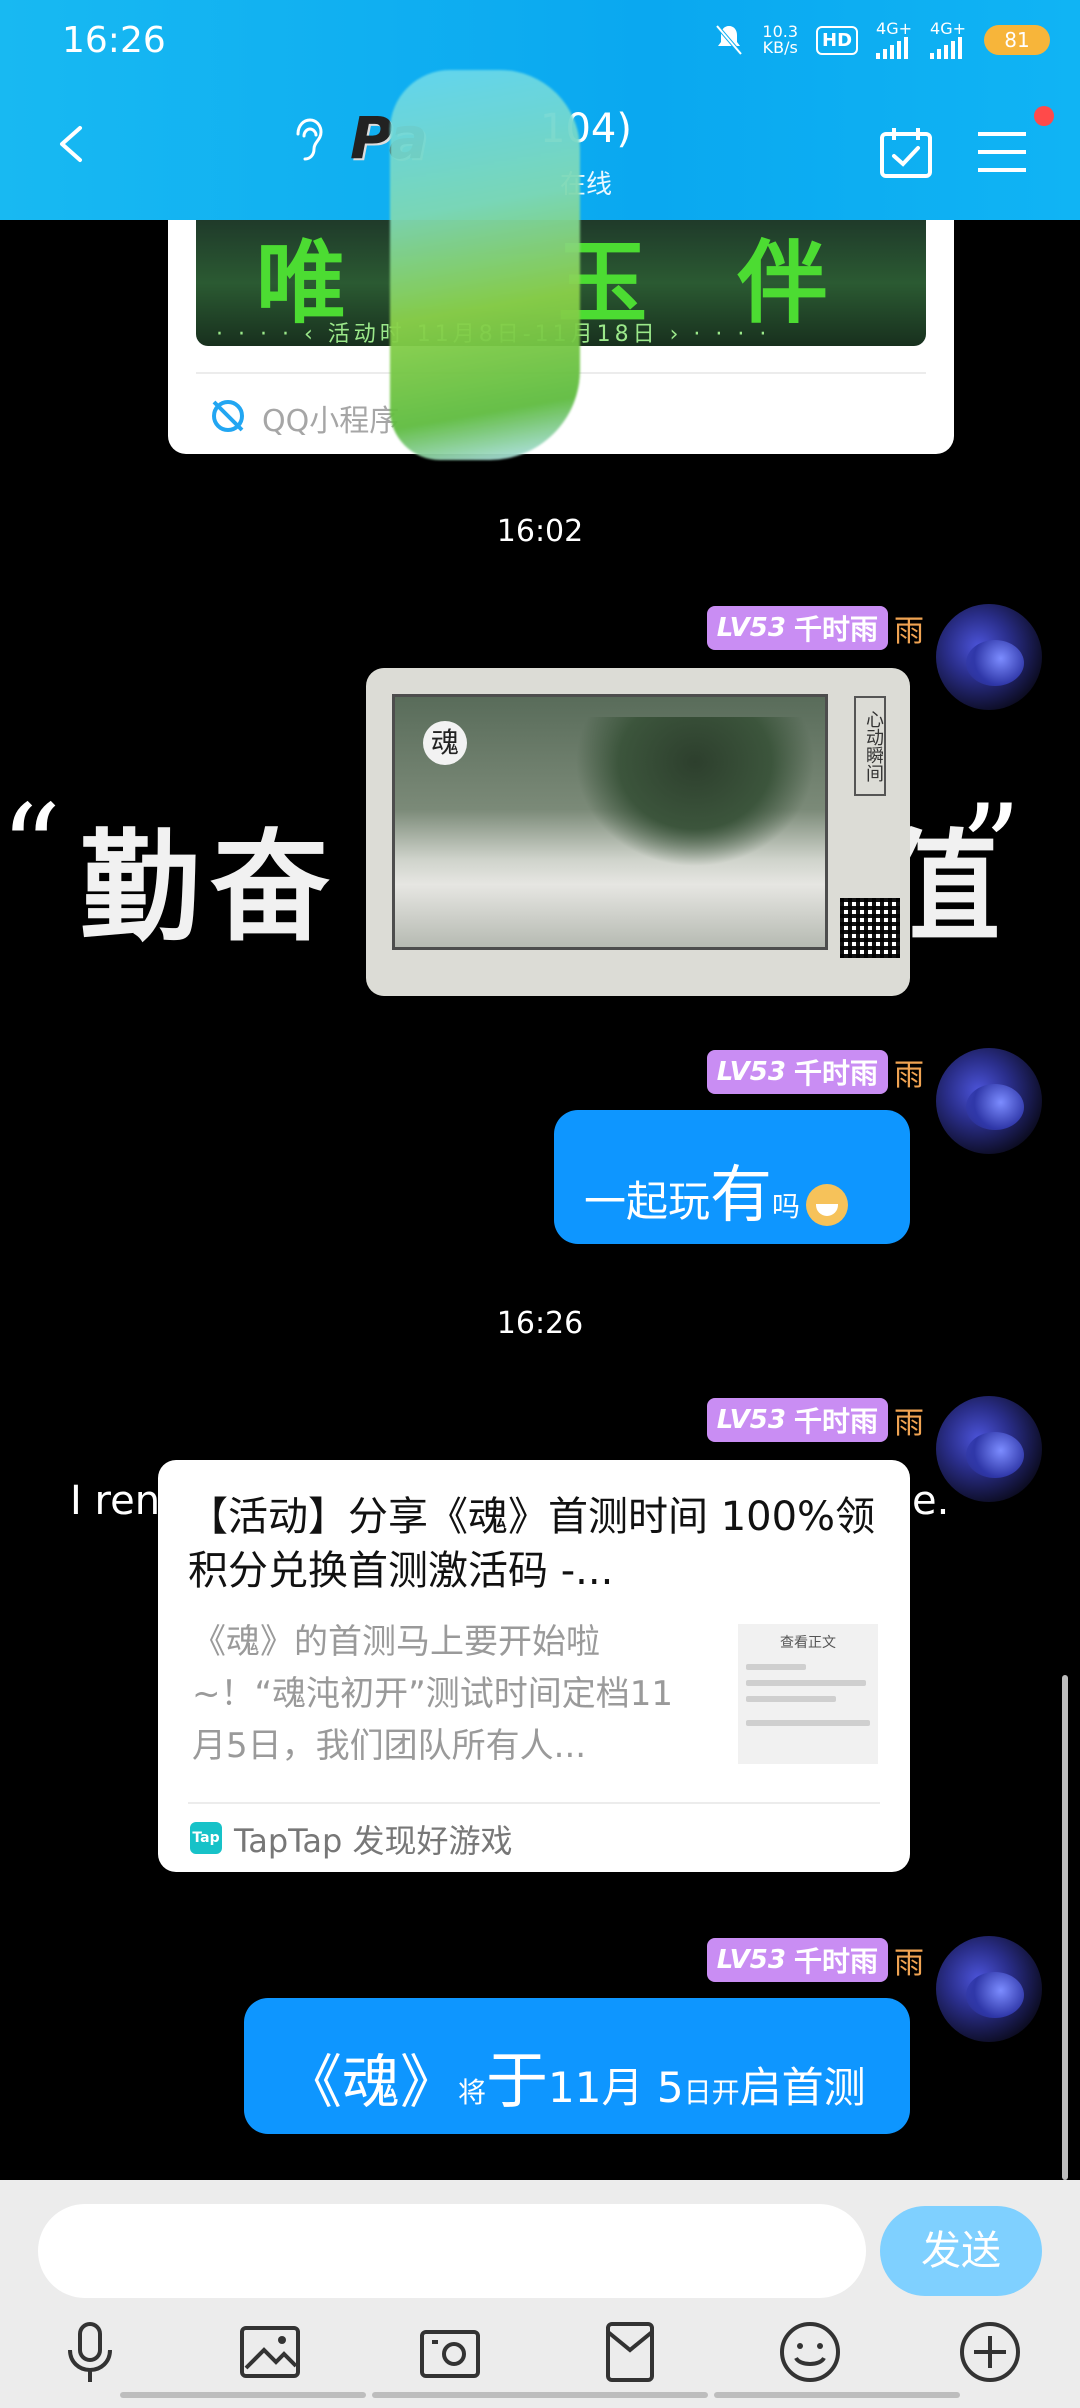 The width and height of the screenshot is (1080, 2408). I want to click on background-text-left: 勤奋, so click(210, 888).